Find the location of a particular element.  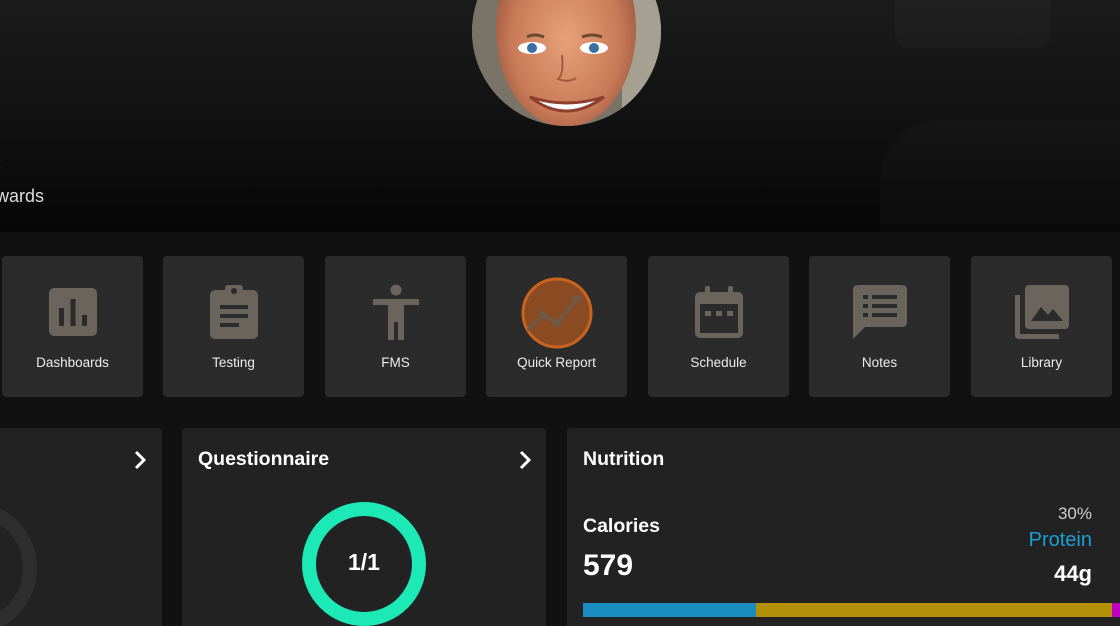

tile-label: Quick Report is located at coordinates (556, 362).